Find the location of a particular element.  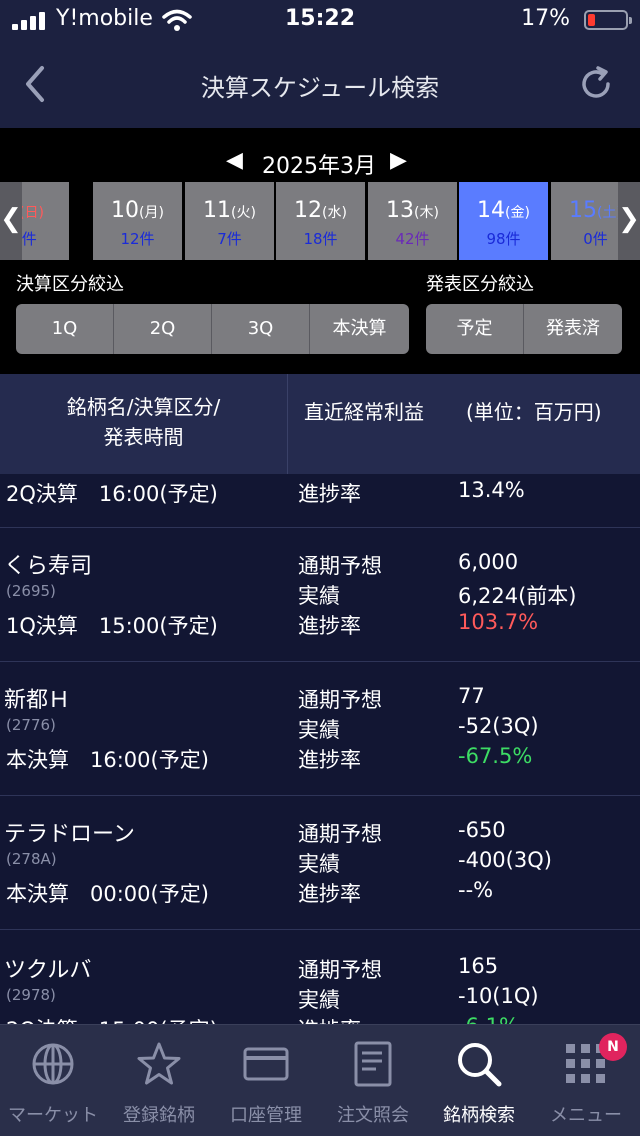

day-cell-11: 11(火) 7件 is located at coordinates (229, 221).